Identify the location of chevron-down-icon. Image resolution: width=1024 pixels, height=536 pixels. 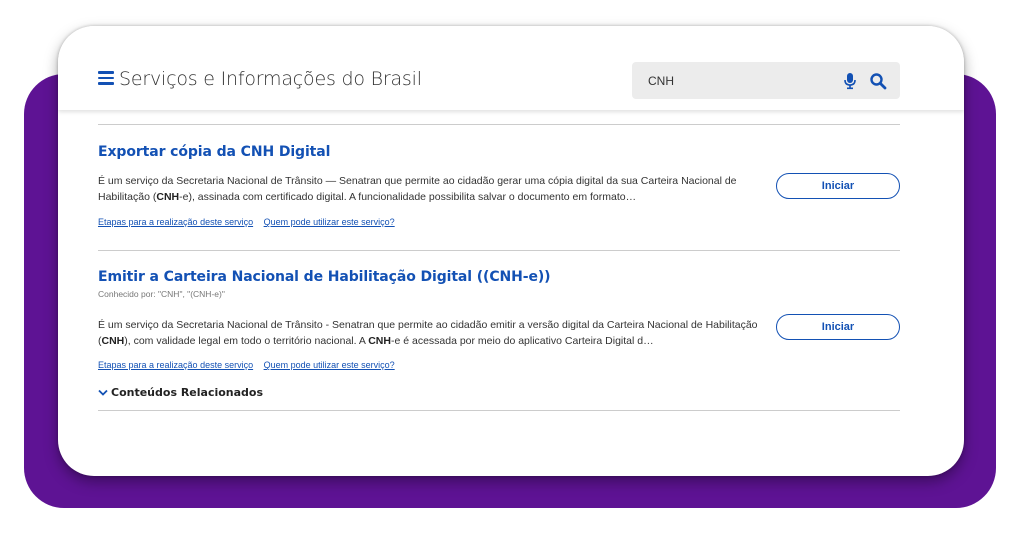
(103, 392).